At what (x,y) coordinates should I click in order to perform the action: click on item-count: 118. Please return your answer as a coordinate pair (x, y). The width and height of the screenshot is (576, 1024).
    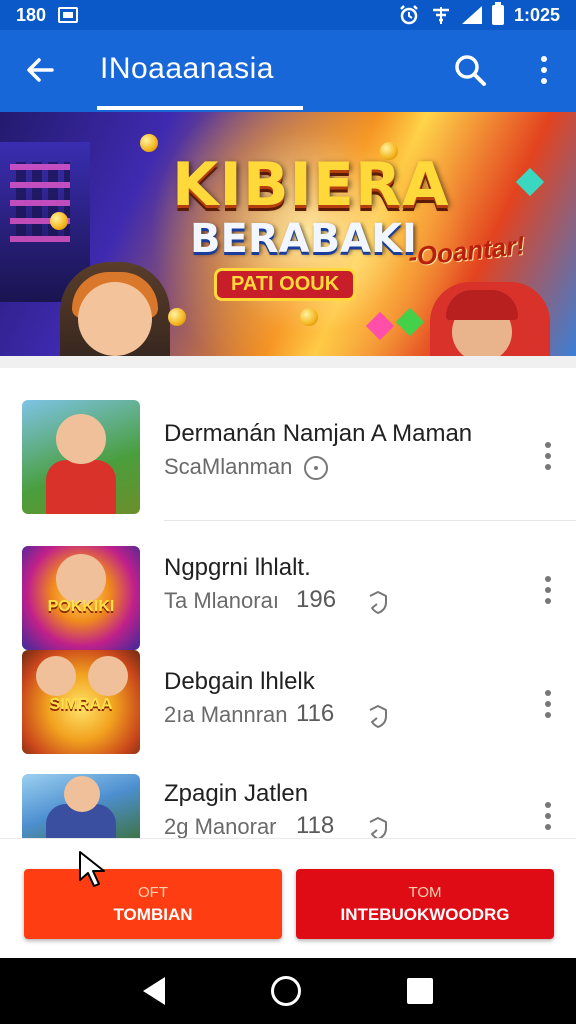
    Looking at the image, I should click on (315, 825).